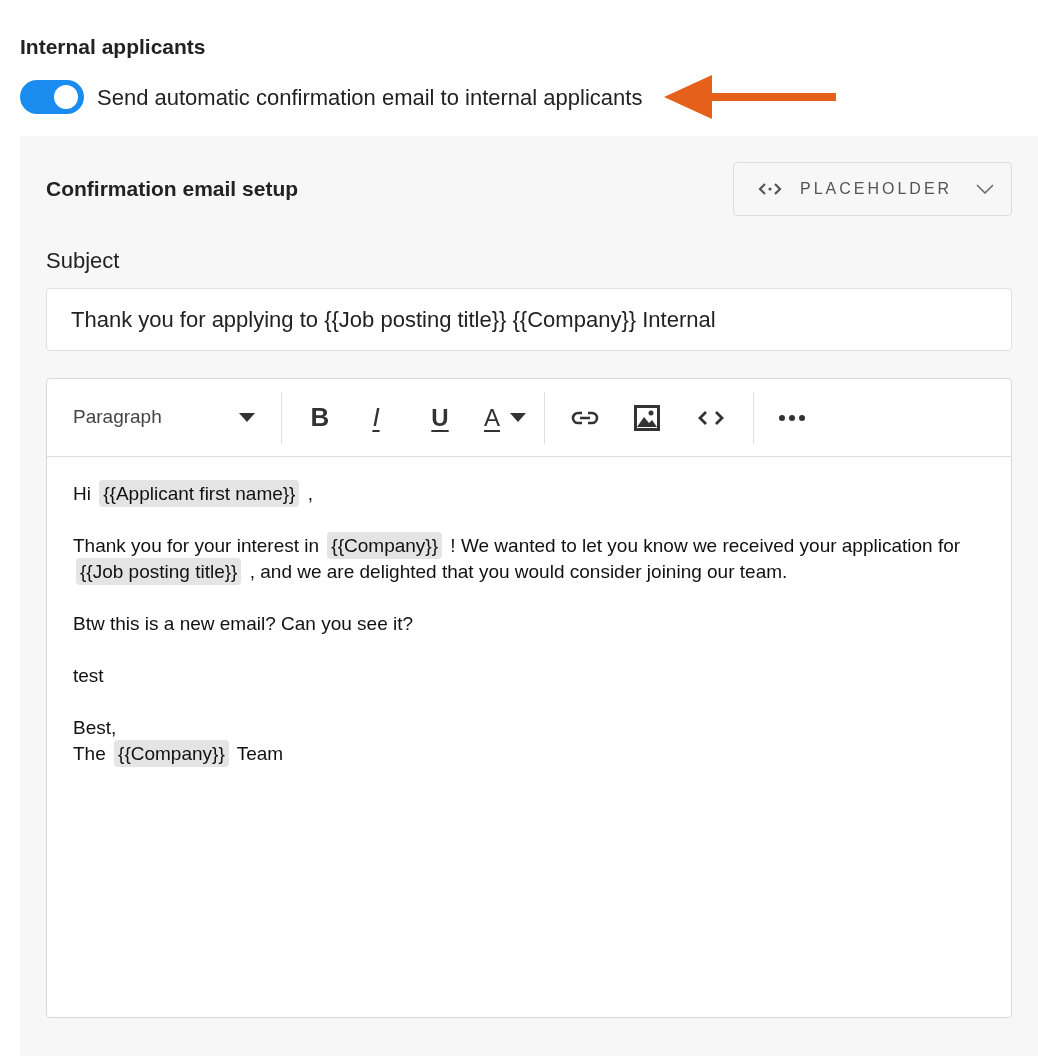 This screenshot has width=1038, height=1058. I want to click on bold-button: B, so click(320, 417).